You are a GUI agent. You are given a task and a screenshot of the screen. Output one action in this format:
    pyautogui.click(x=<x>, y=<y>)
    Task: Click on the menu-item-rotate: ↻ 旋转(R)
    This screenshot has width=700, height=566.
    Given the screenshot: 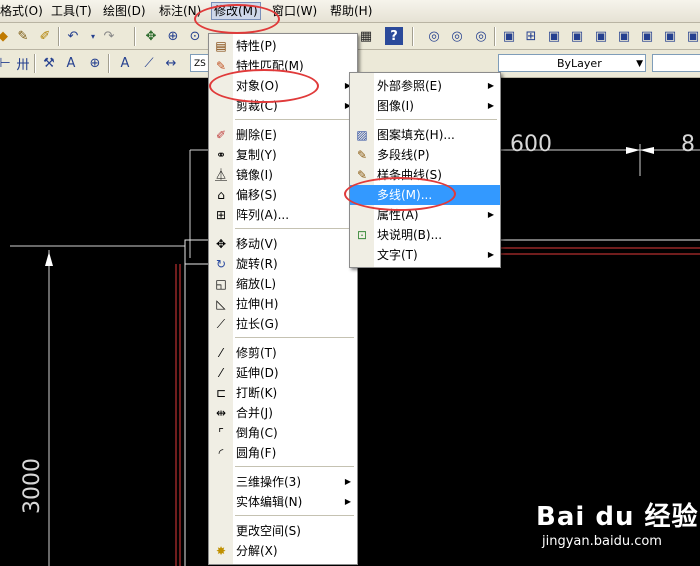 What is the action you would take?
    pyautogui.click(x=283, y=264)
    